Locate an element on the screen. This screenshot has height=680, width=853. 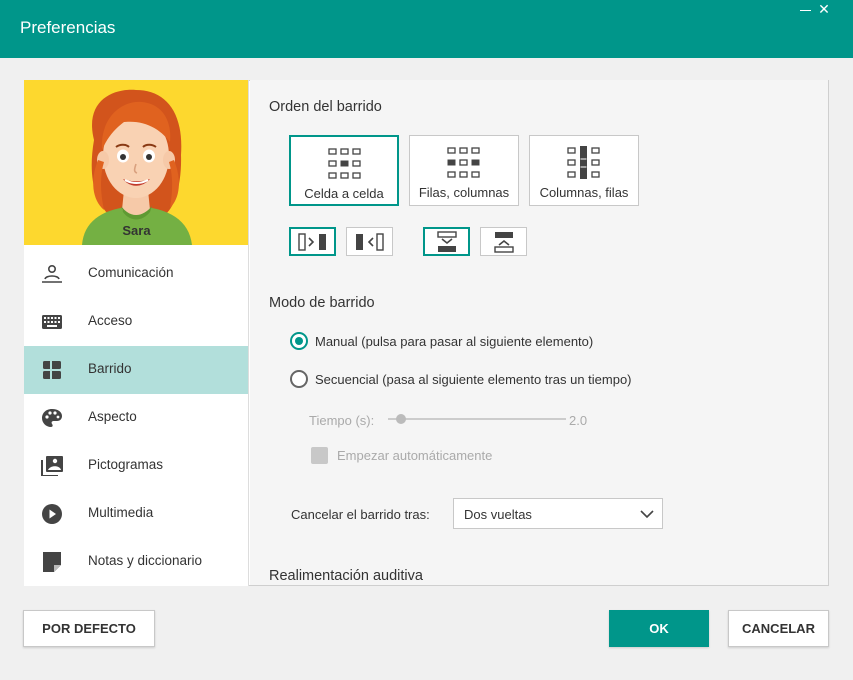
sidebar-item-label: Aspecto is located at coordinates (112, 416).